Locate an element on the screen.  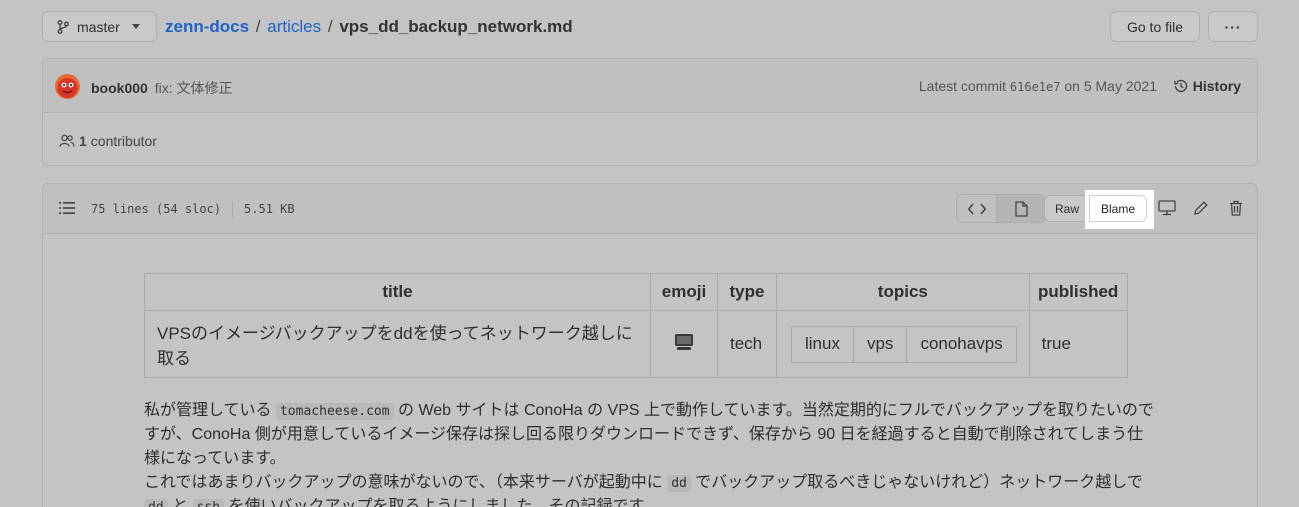
trash-icon is located at coordinates (1236, 208).